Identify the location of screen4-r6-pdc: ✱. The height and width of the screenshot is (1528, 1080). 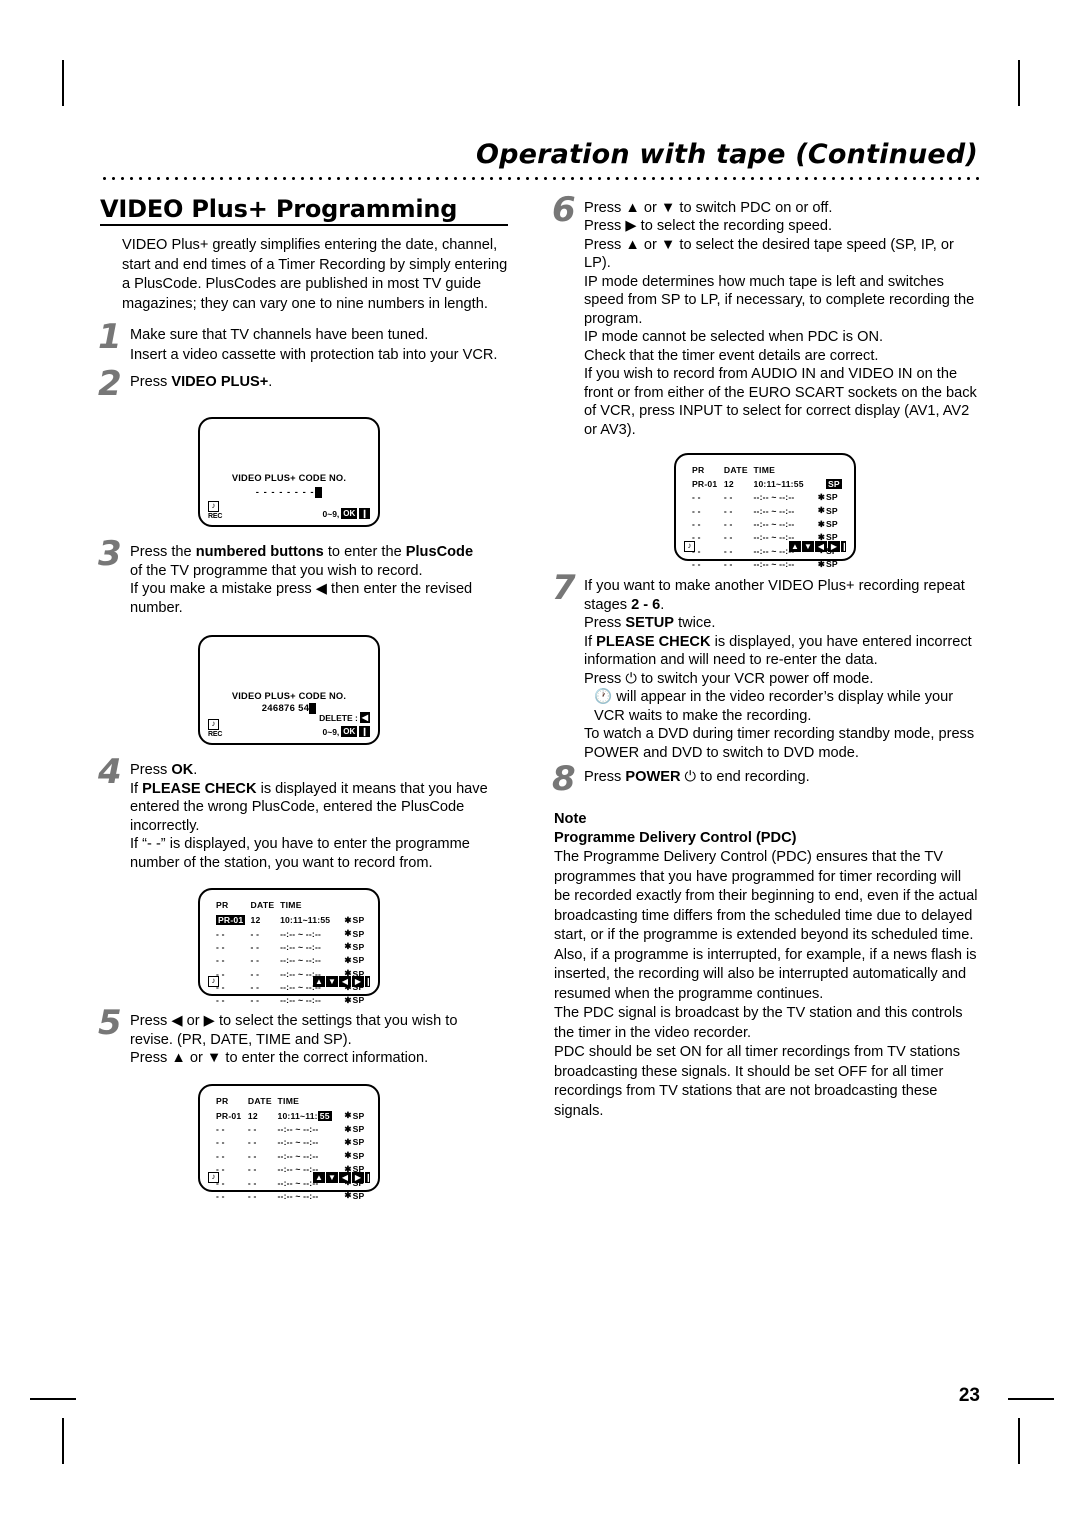
(348, 1195).